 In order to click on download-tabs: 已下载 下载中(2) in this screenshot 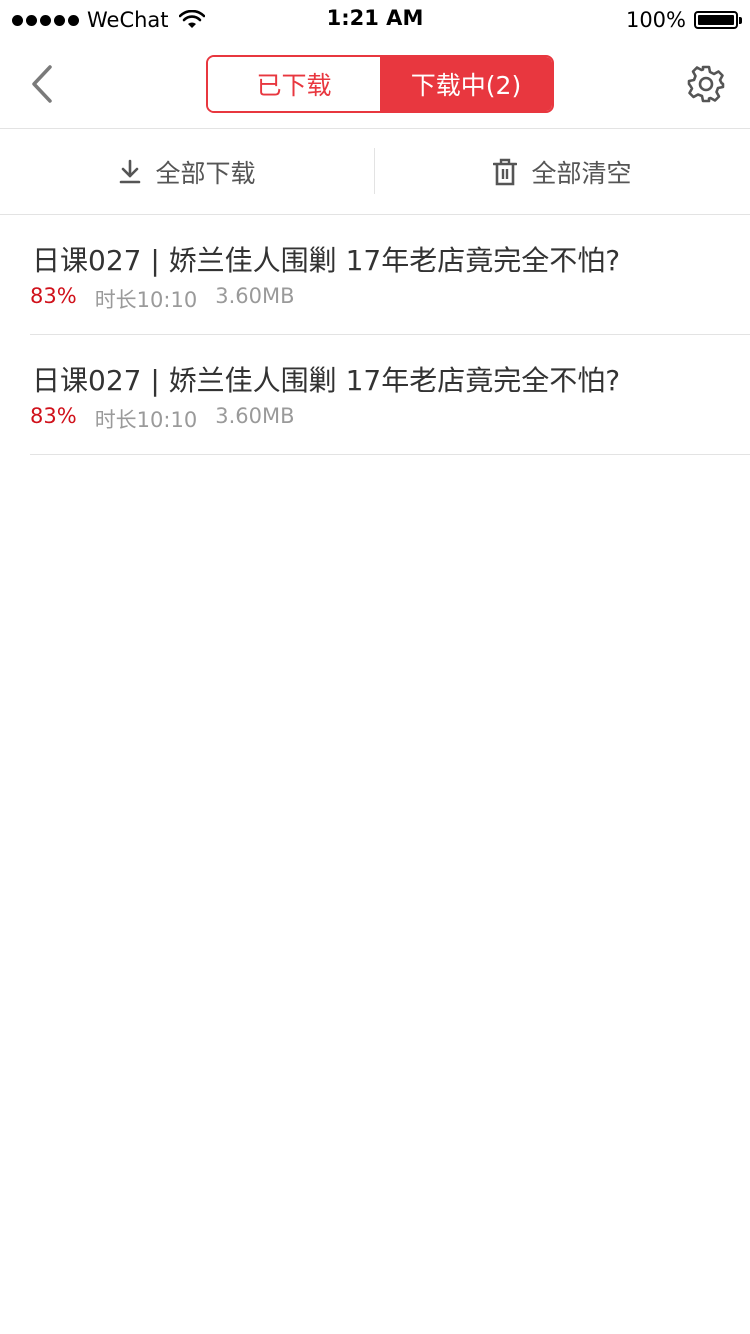, I will do `click(380, 84)`.